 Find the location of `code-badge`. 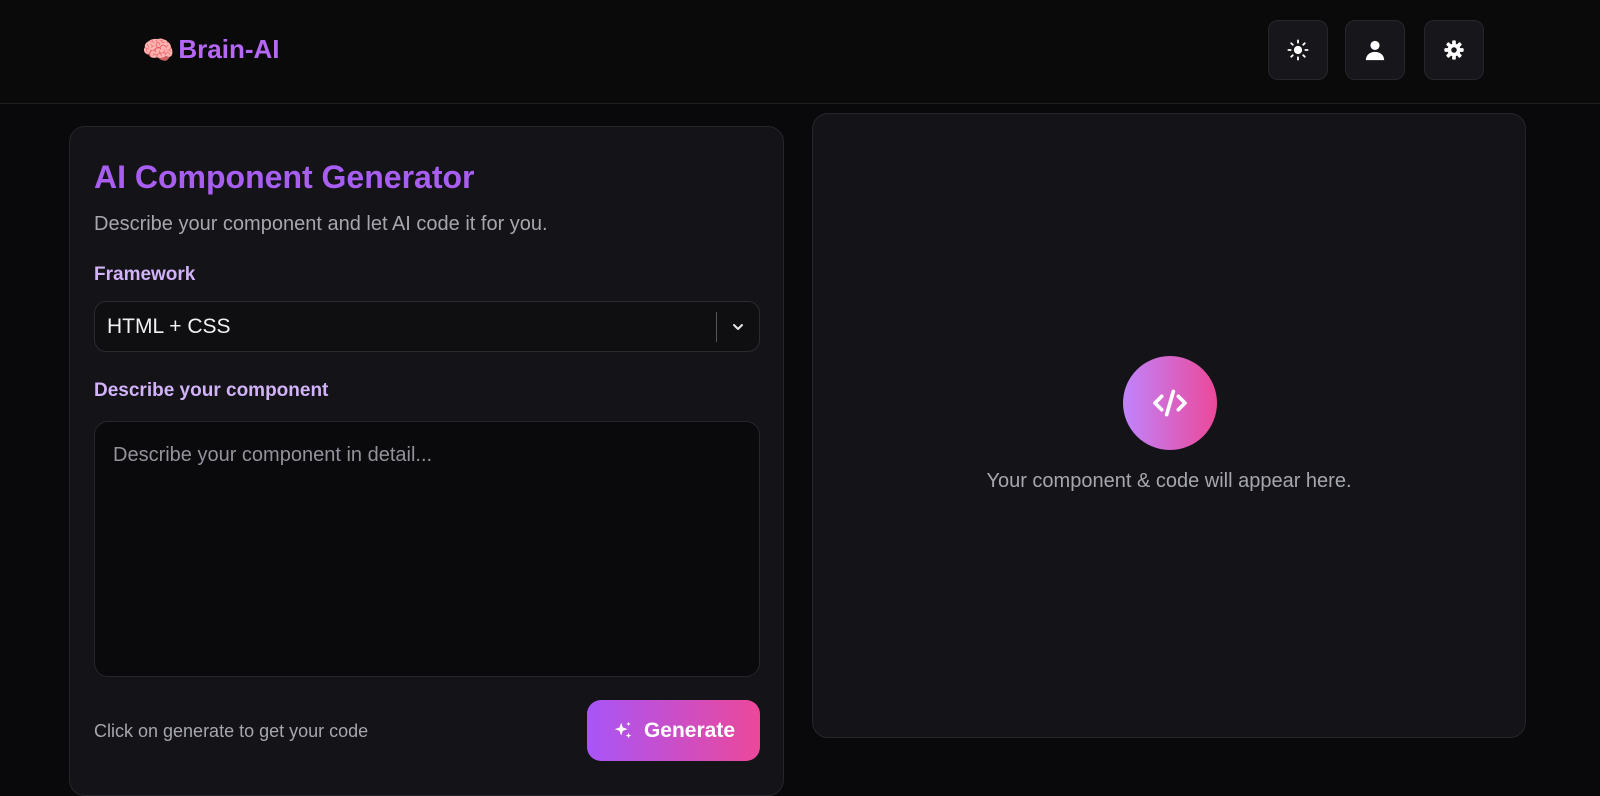

code-badge is located at coordinates (1170, 403).